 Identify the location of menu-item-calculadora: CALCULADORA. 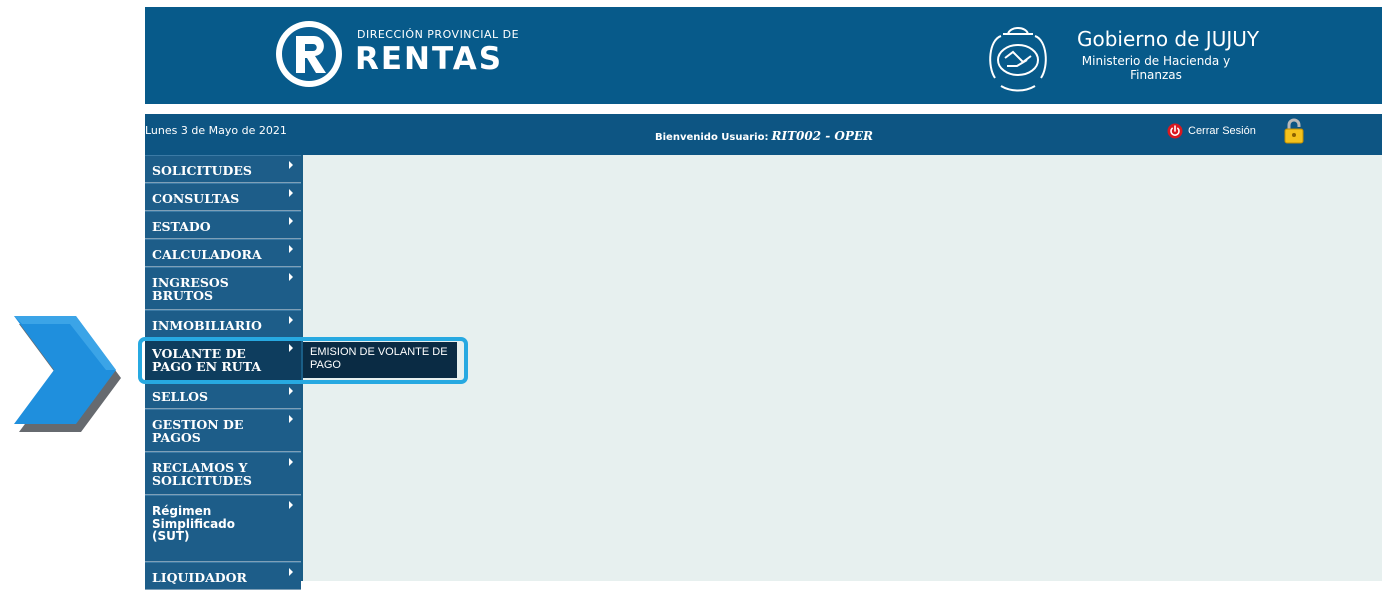
(223, 253).